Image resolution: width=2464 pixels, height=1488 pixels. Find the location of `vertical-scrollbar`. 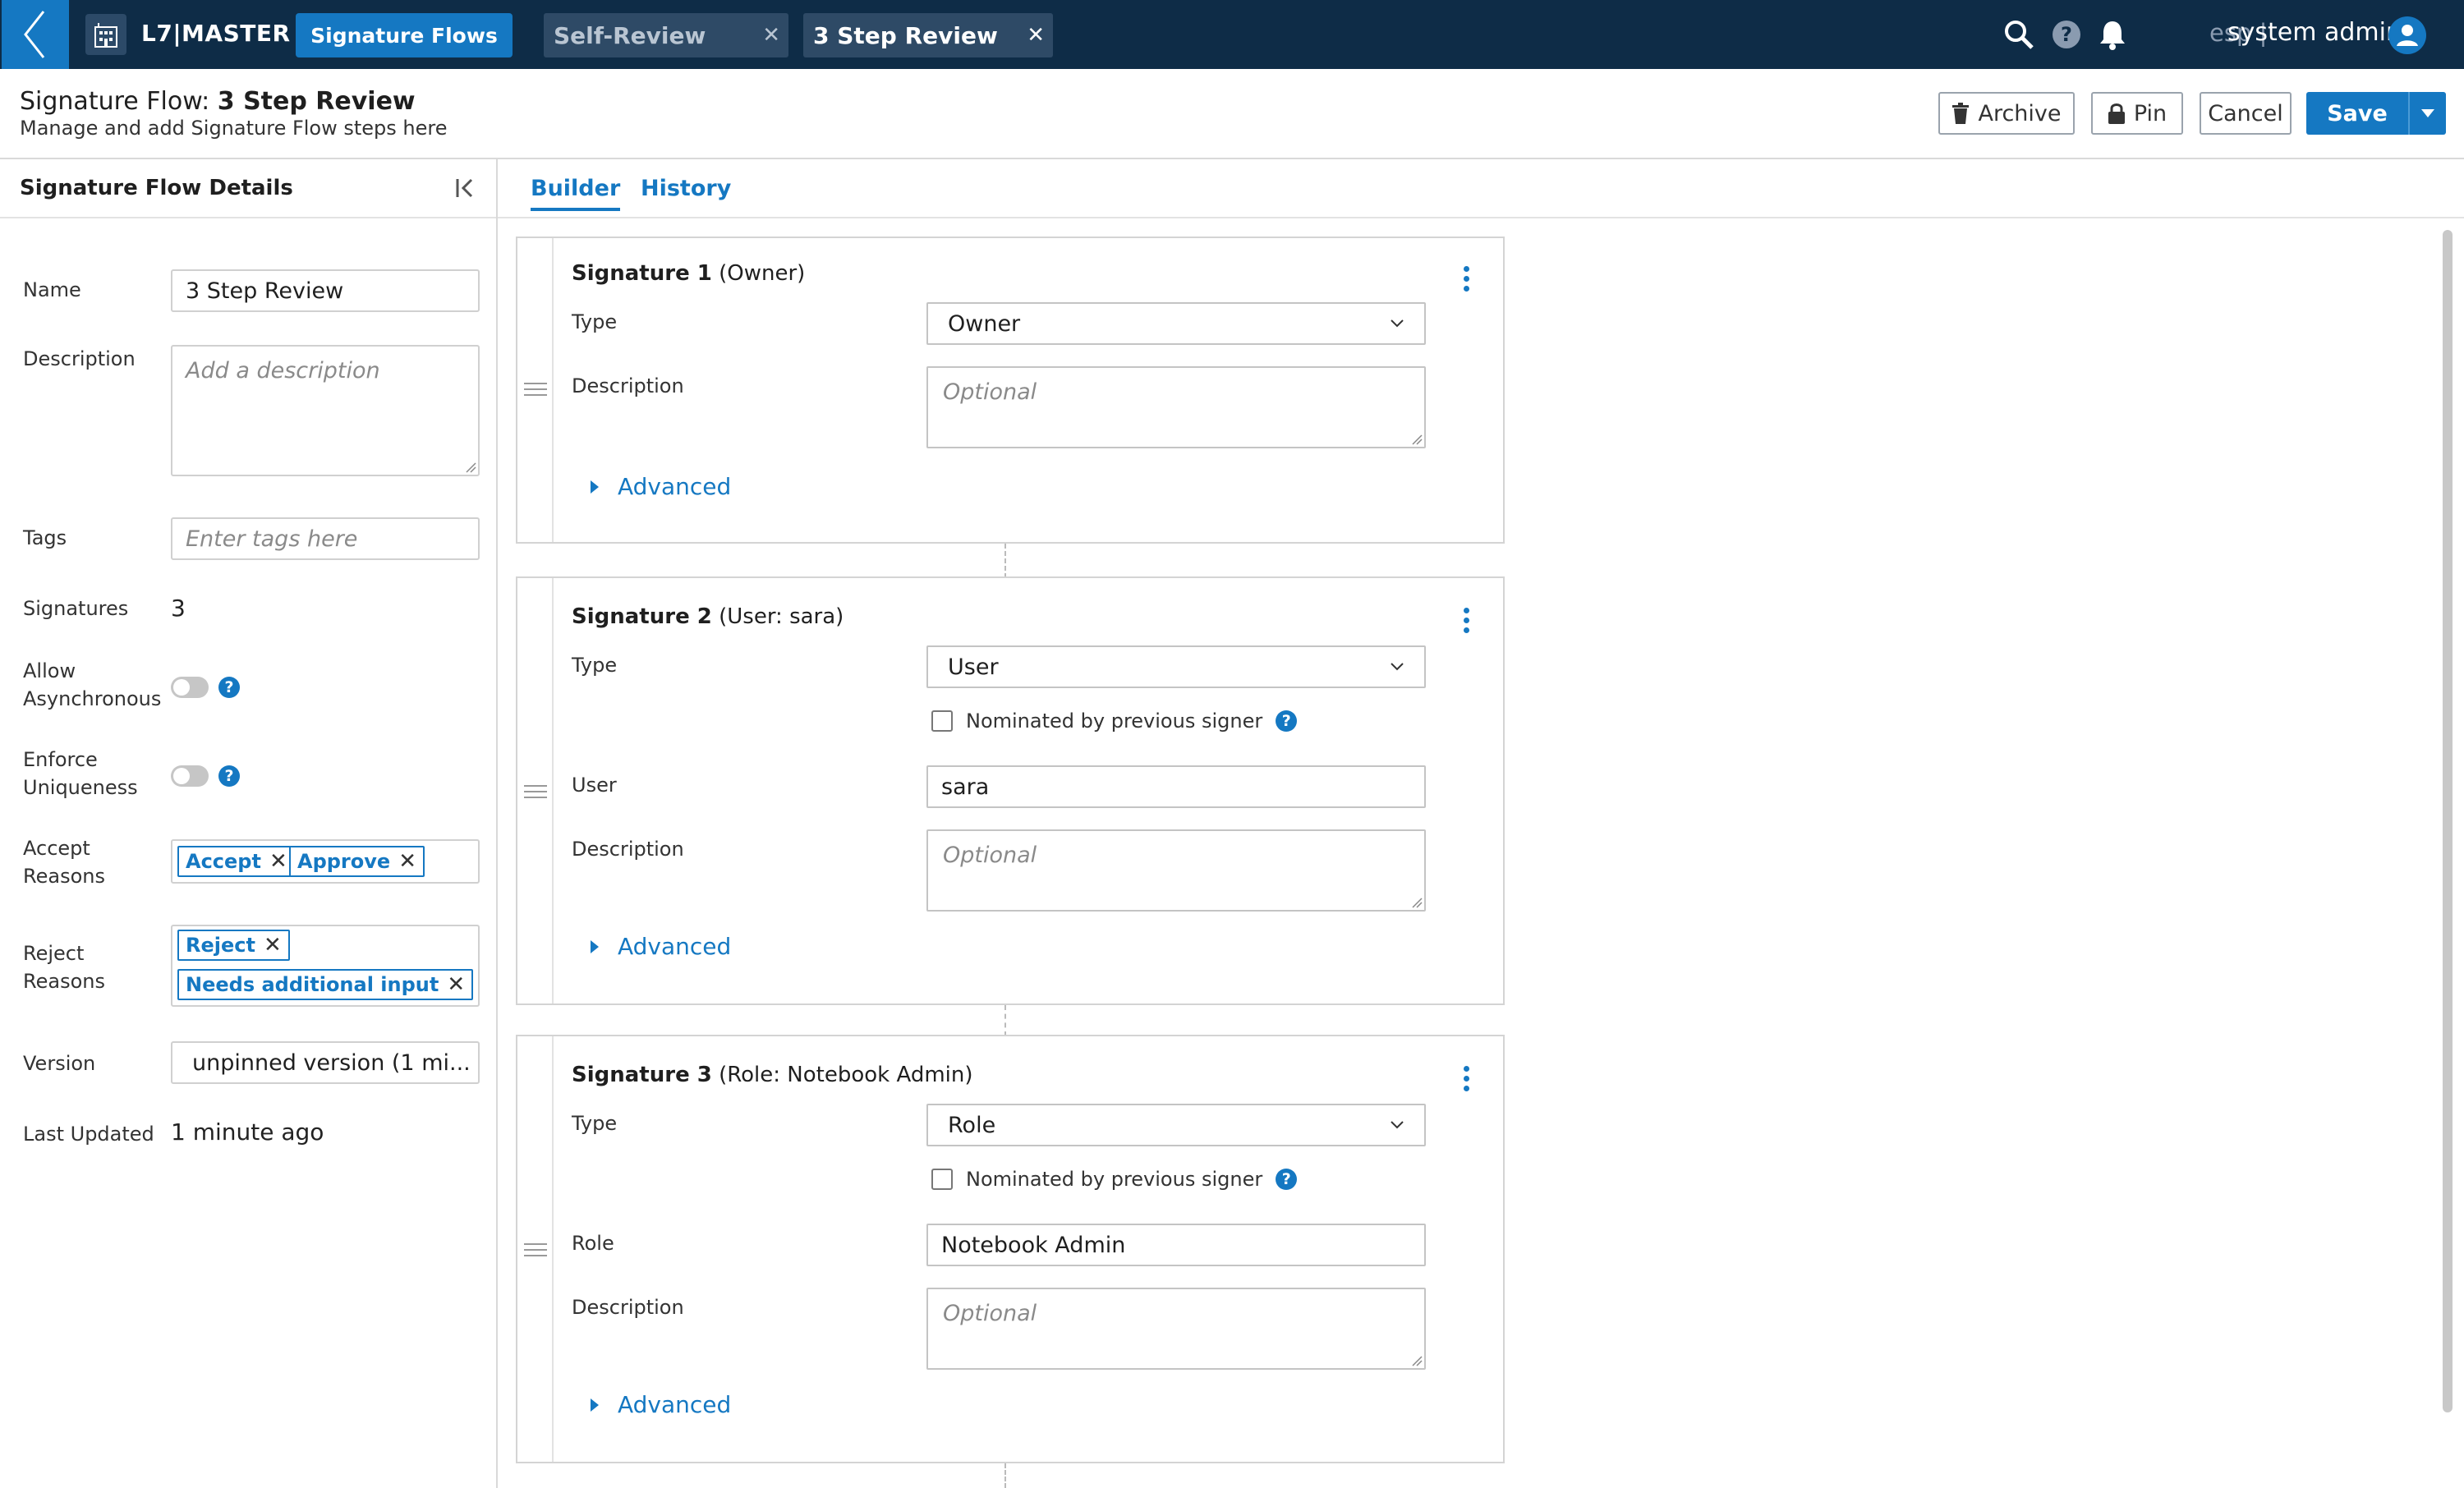

vertical-scrollbar is located at coordinates (2447, 849).